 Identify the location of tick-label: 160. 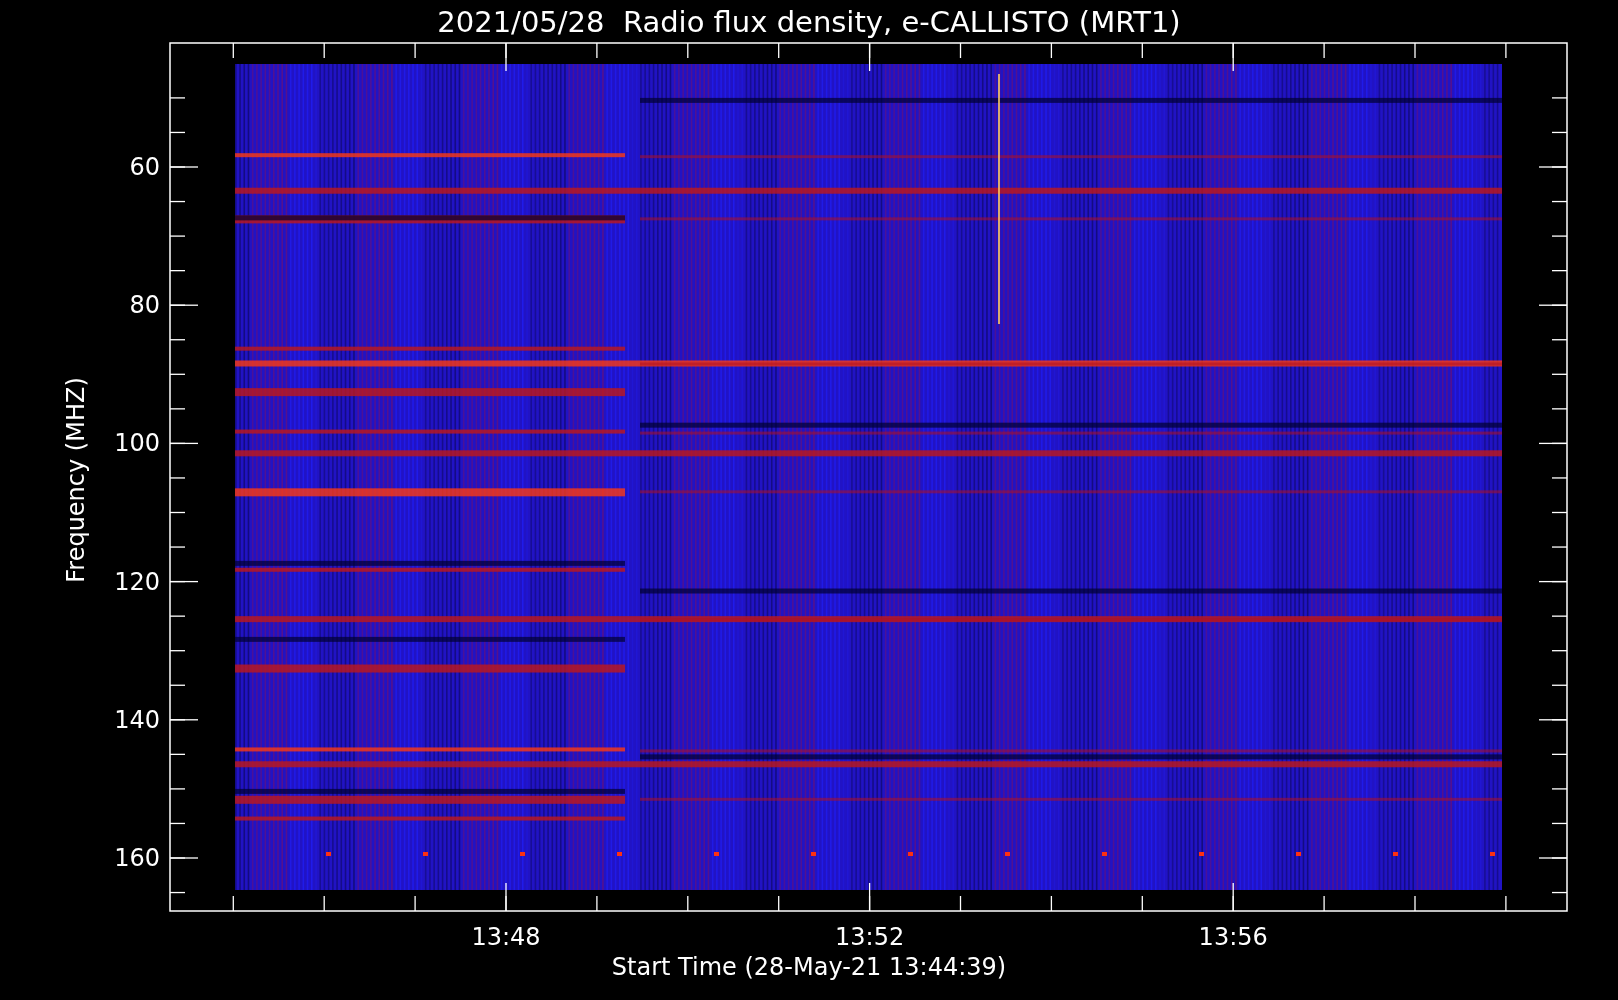
(137, 858).